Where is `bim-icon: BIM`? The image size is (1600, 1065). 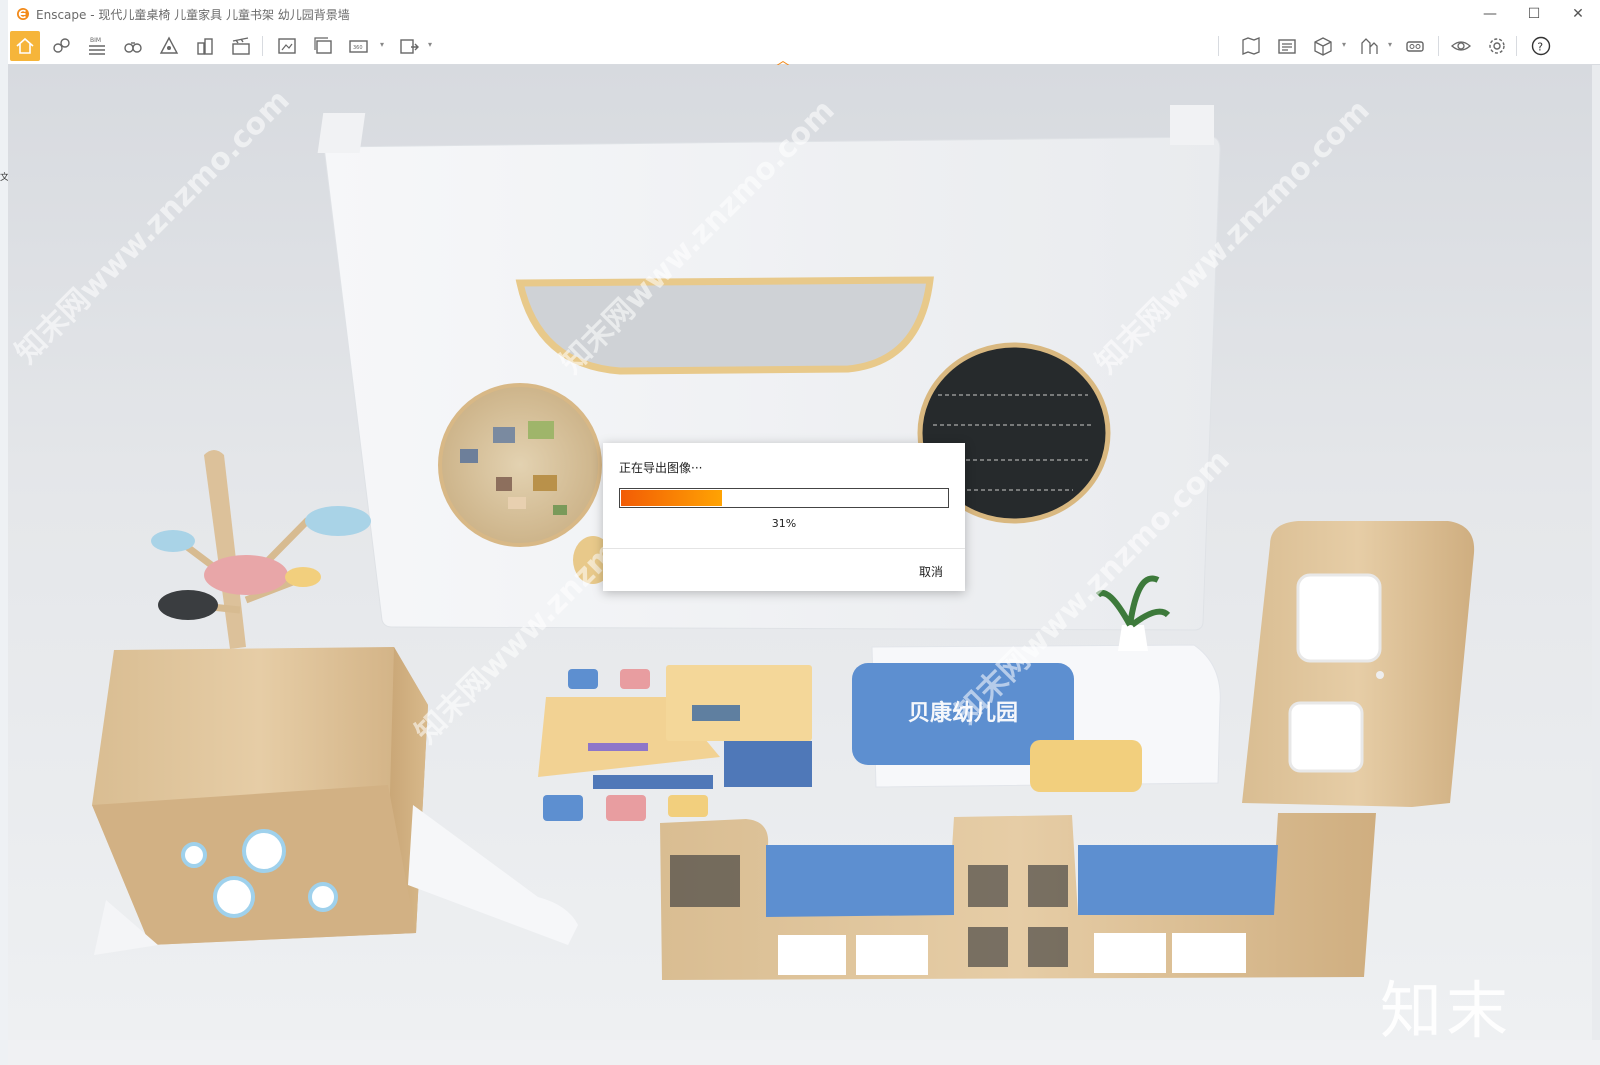 bim-icon: BIM is located at coordinates (97, 46).